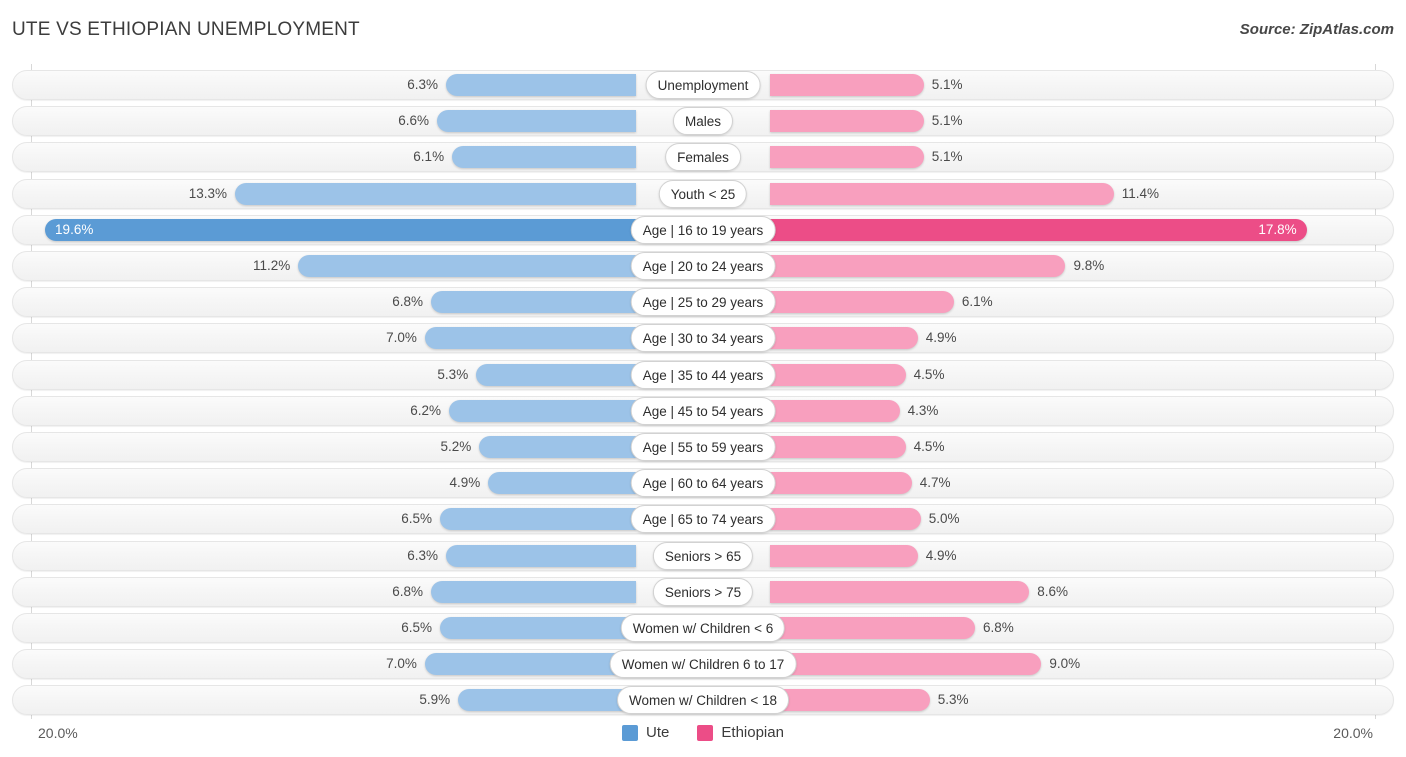  What do you see at coordinates (953, 700) in the screenshot?
I see `value-label-ethiopian: 5.3%` at bounding box center [953, 700].